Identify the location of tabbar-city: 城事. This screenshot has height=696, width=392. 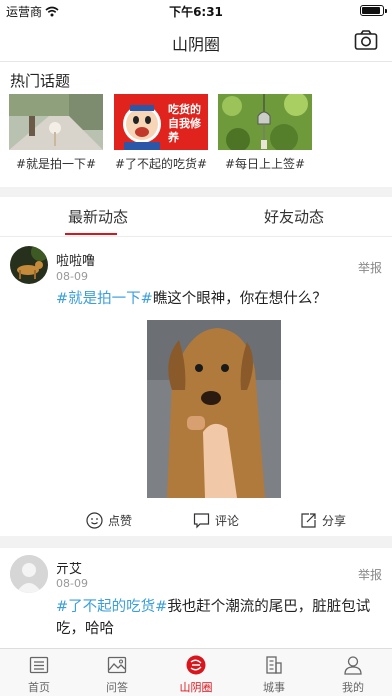
(274, 672).